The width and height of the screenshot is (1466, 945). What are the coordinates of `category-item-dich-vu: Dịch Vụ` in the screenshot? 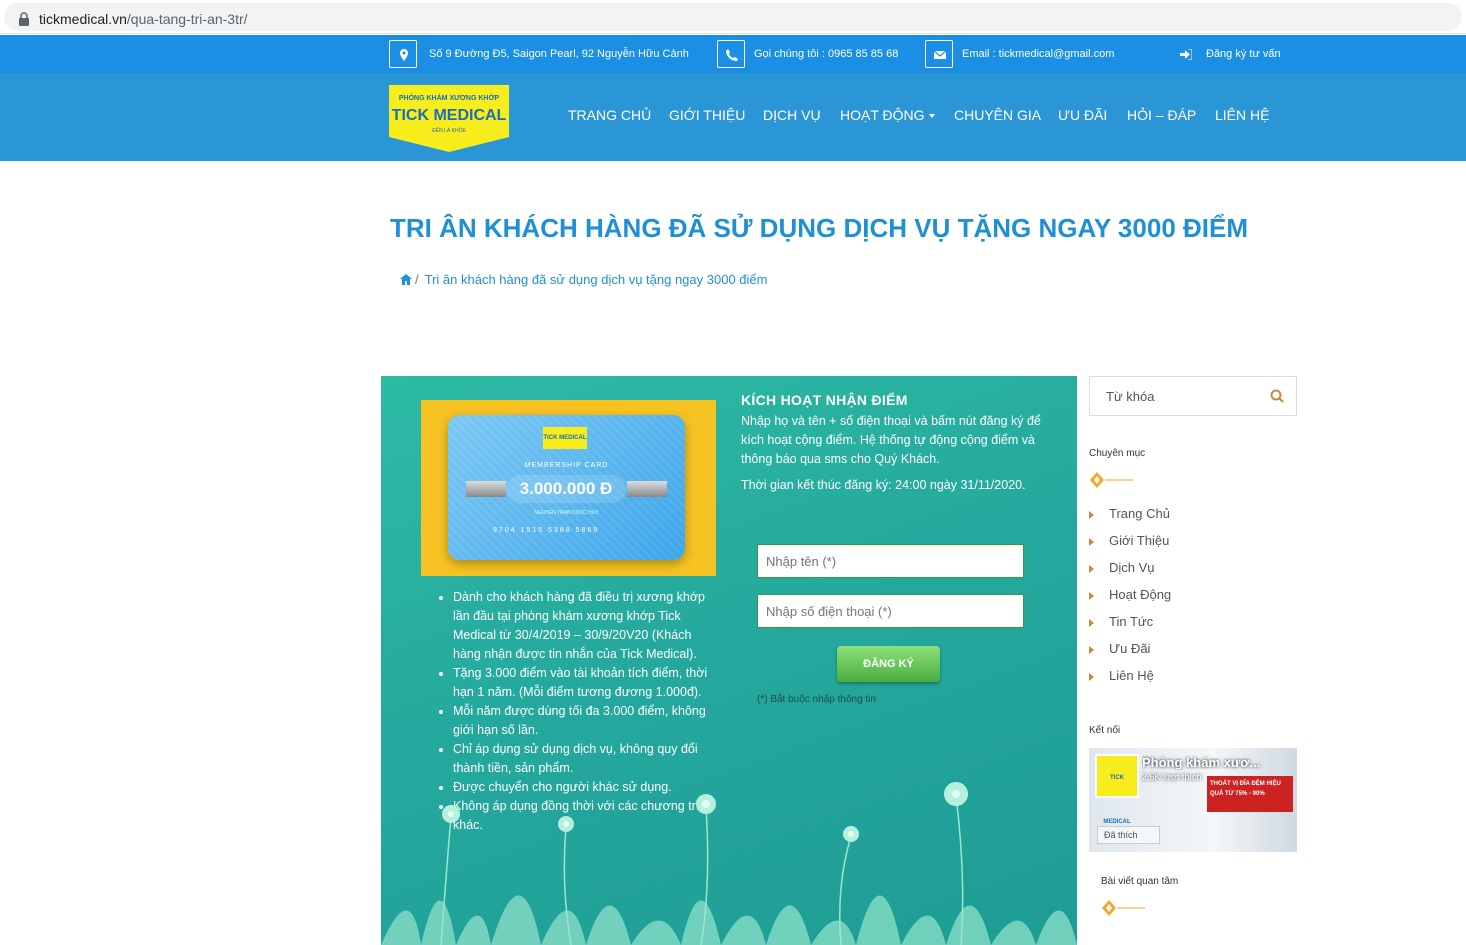 It's located at (1122, 567).